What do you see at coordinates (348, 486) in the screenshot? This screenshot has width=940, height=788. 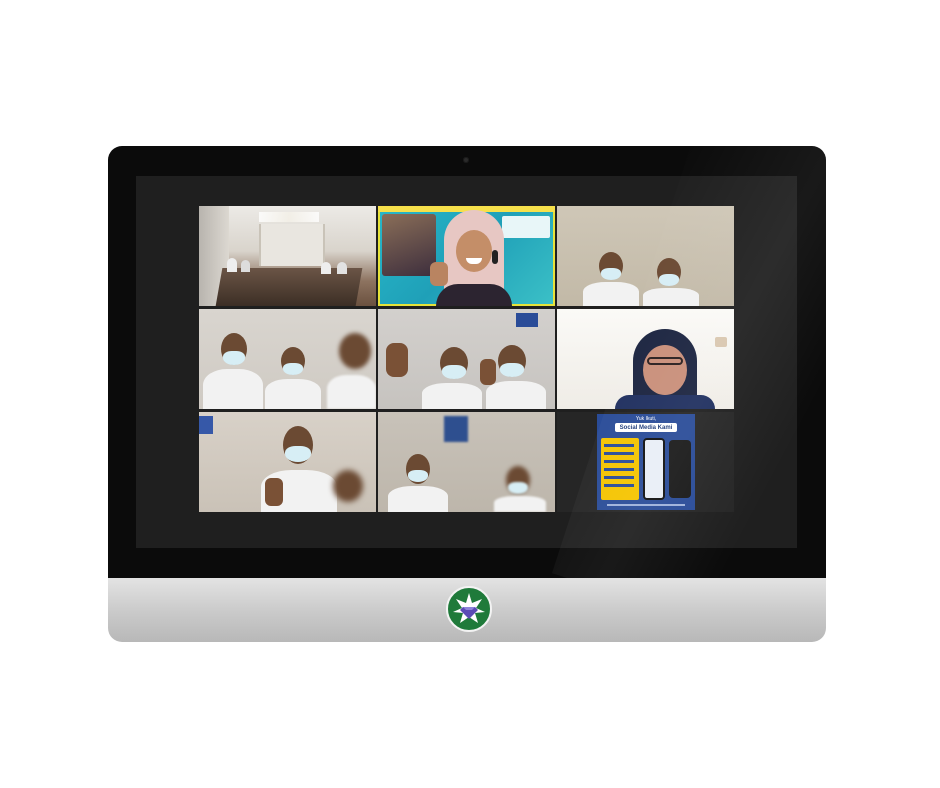 I see `blurred-person` at bounding box center [348, 486].